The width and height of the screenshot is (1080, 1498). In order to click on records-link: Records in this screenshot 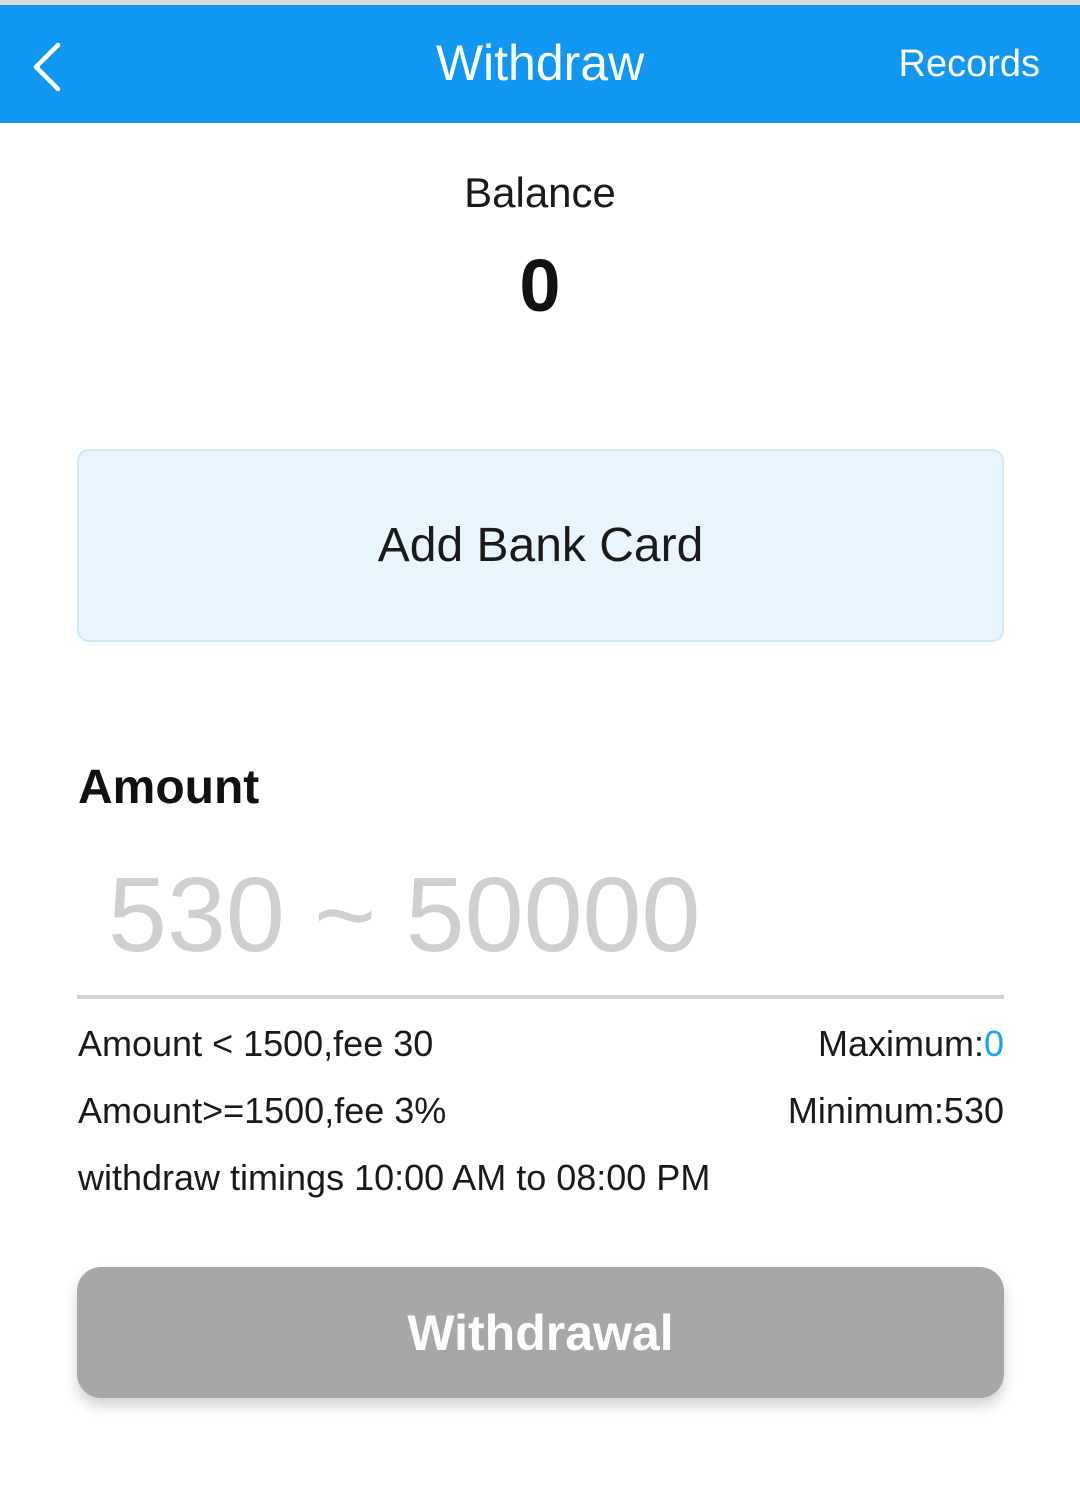, I will do `click(970, 64)`.